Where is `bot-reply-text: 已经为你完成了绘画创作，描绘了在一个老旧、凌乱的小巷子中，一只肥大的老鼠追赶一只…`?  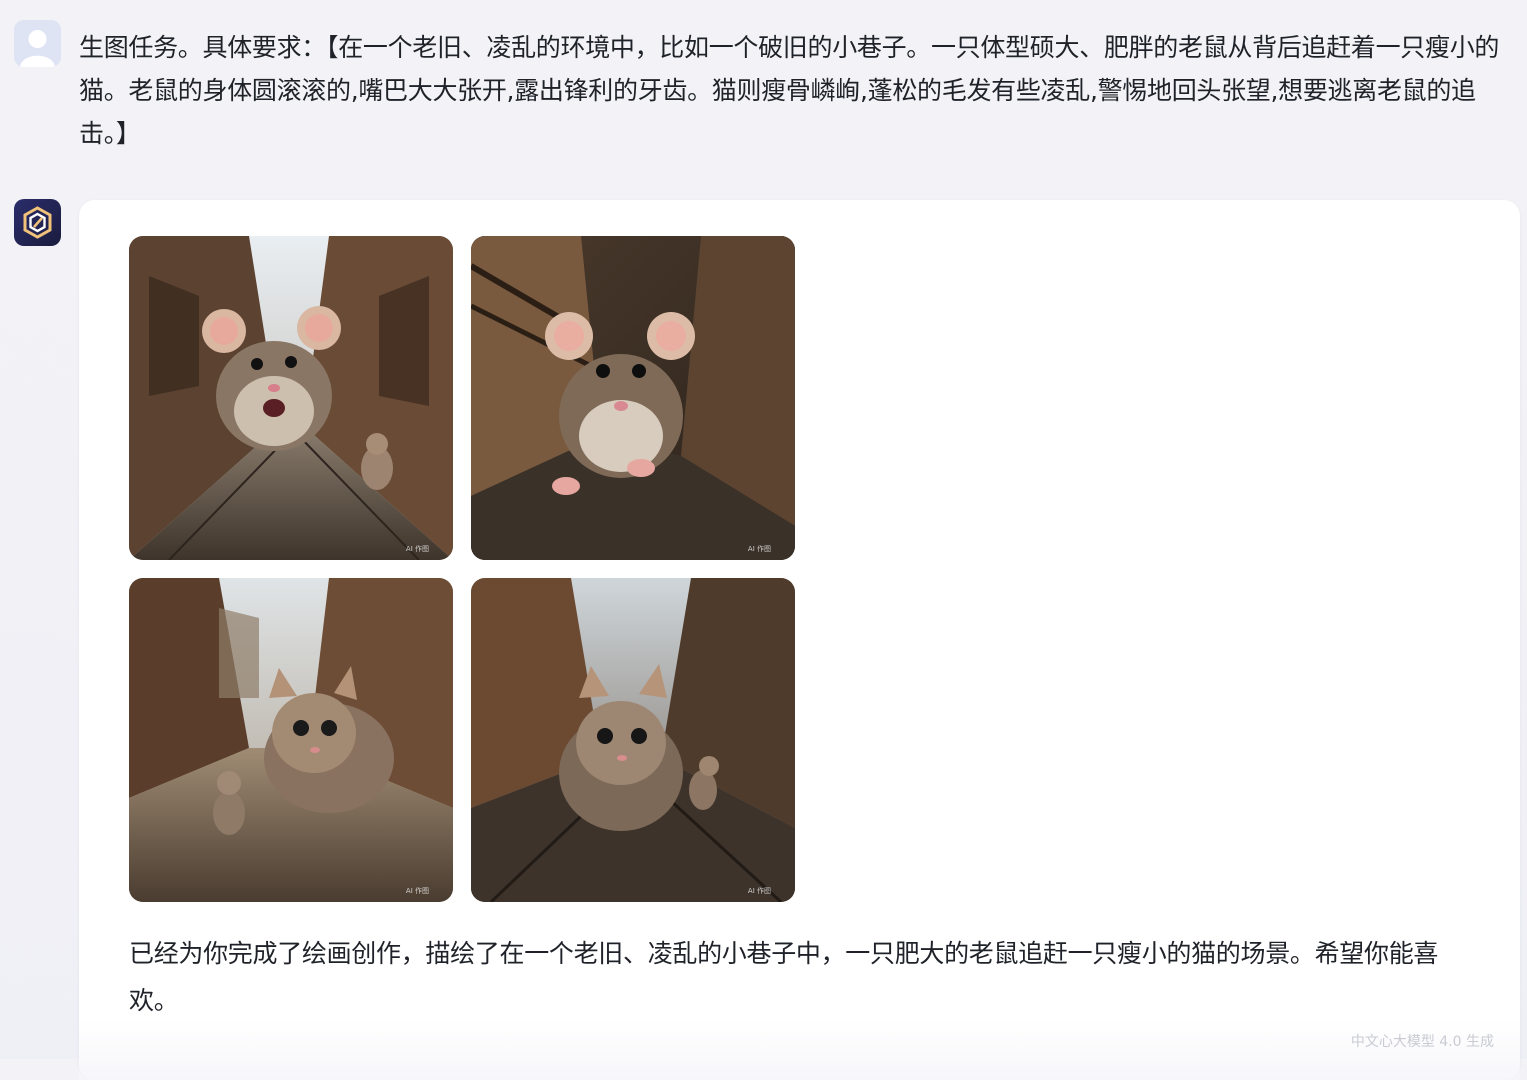 bot-reply-text: 已经为你完成了绘画创作，描绘了在一个老旧、凌乱的小巷子中，一只肥大的老鼠追赶一只… is located at coordinates (784, 977).